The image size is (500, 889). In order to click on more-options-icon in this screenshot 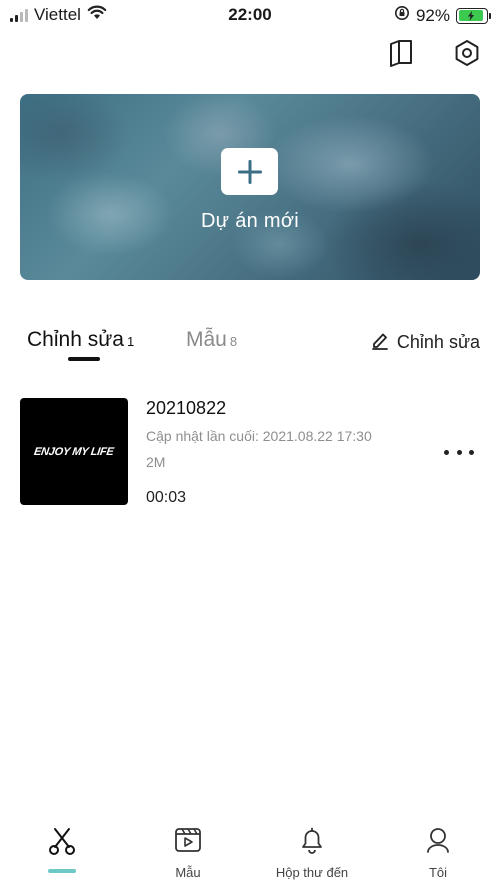, I will do `click(459, 452)`.